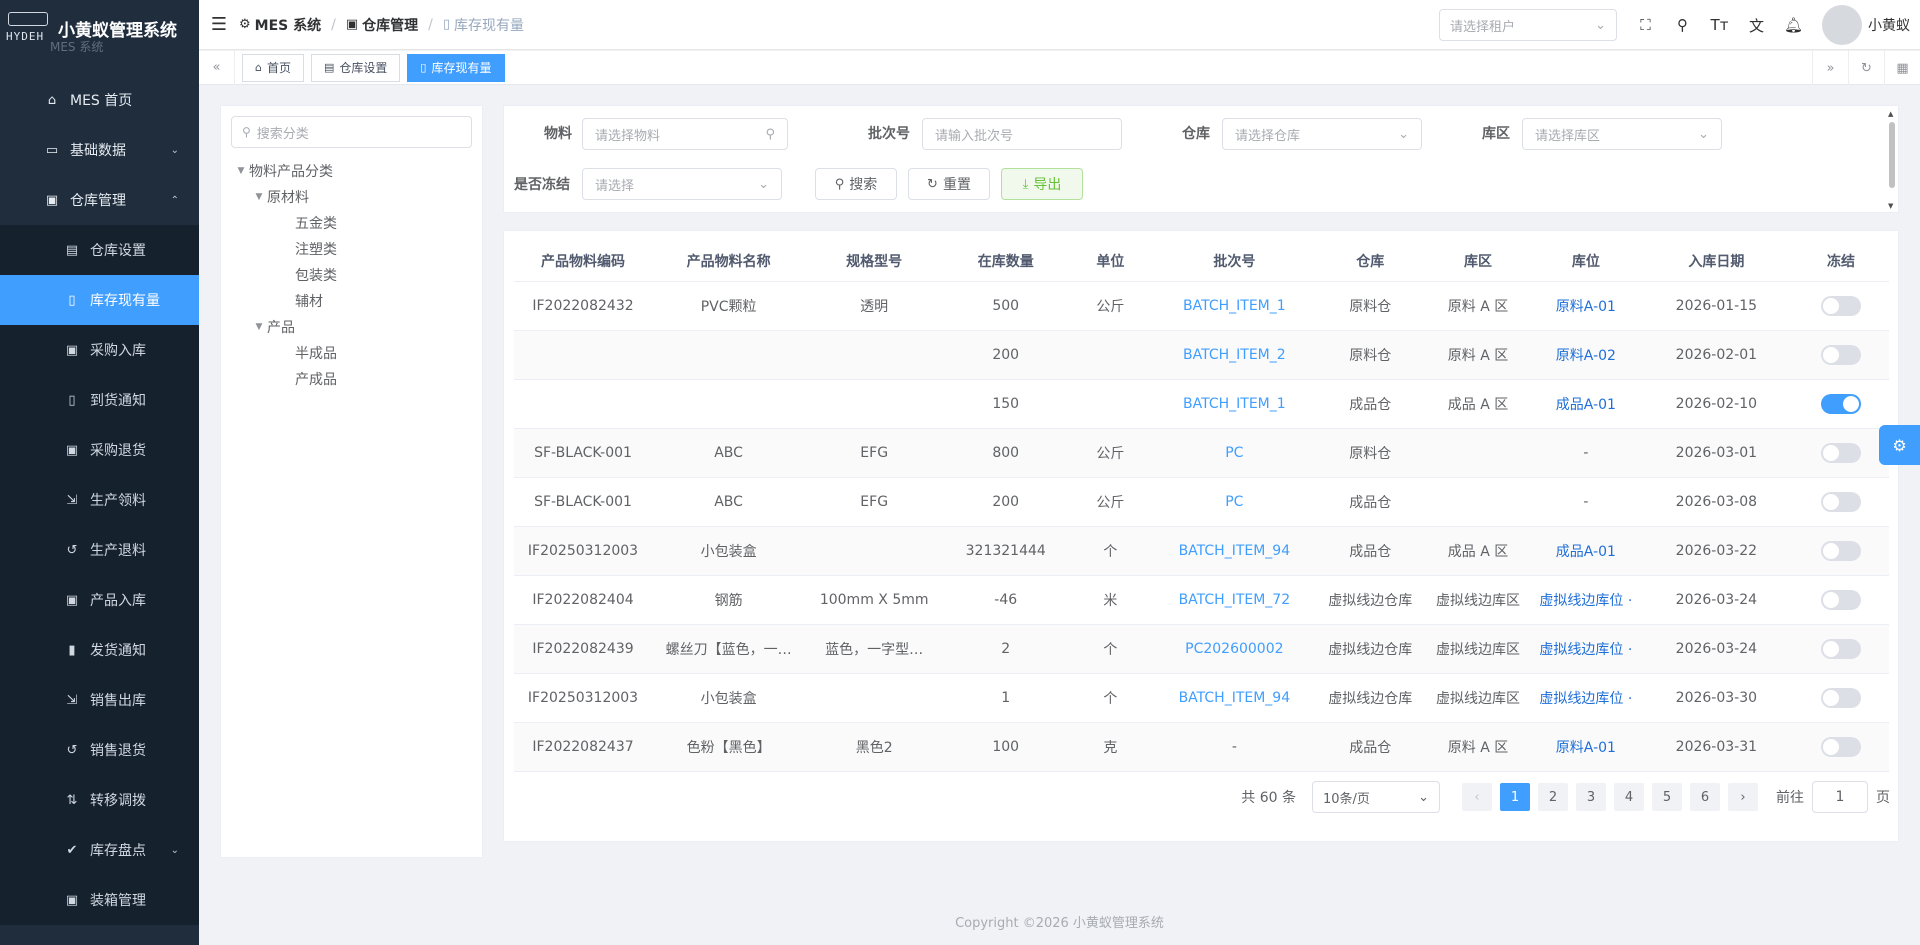 This screenshot has height=945, width=1920. Describe the element at coordinates (357, 249) in the screenshot. I see `tree-node: 注塑类` at that location.